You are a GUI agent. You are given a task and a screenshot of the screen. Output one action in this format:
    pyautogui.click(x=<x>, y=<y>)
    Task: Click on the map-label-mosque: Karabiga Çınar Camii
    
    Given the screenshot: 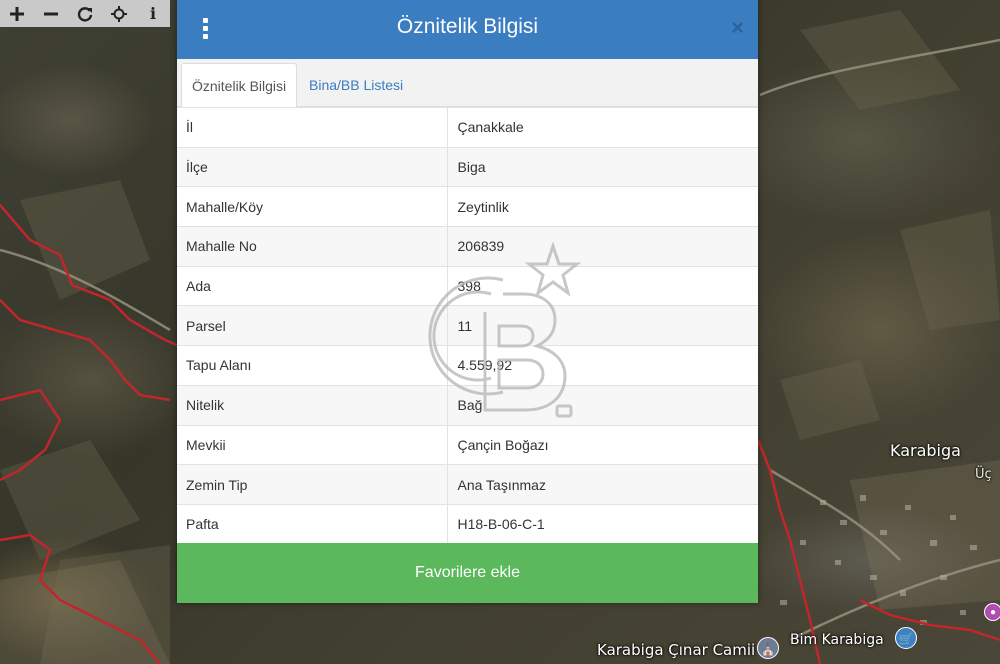 What is the action you would take?
    pyautogui.click(x=676, y=650)
    